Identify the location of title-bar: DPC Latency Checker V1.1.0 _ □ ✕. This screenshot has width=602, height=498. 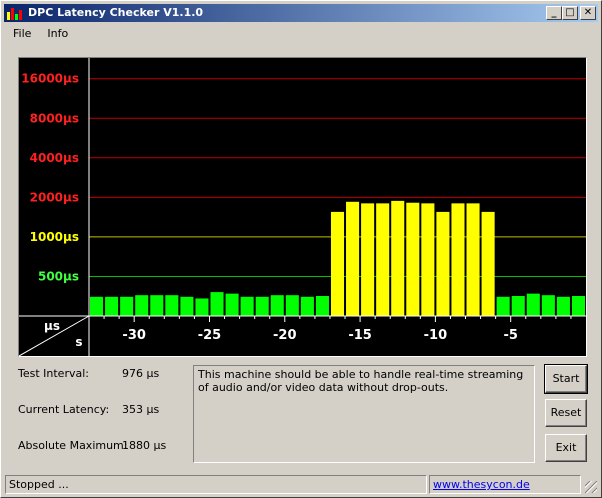
(301, 13).